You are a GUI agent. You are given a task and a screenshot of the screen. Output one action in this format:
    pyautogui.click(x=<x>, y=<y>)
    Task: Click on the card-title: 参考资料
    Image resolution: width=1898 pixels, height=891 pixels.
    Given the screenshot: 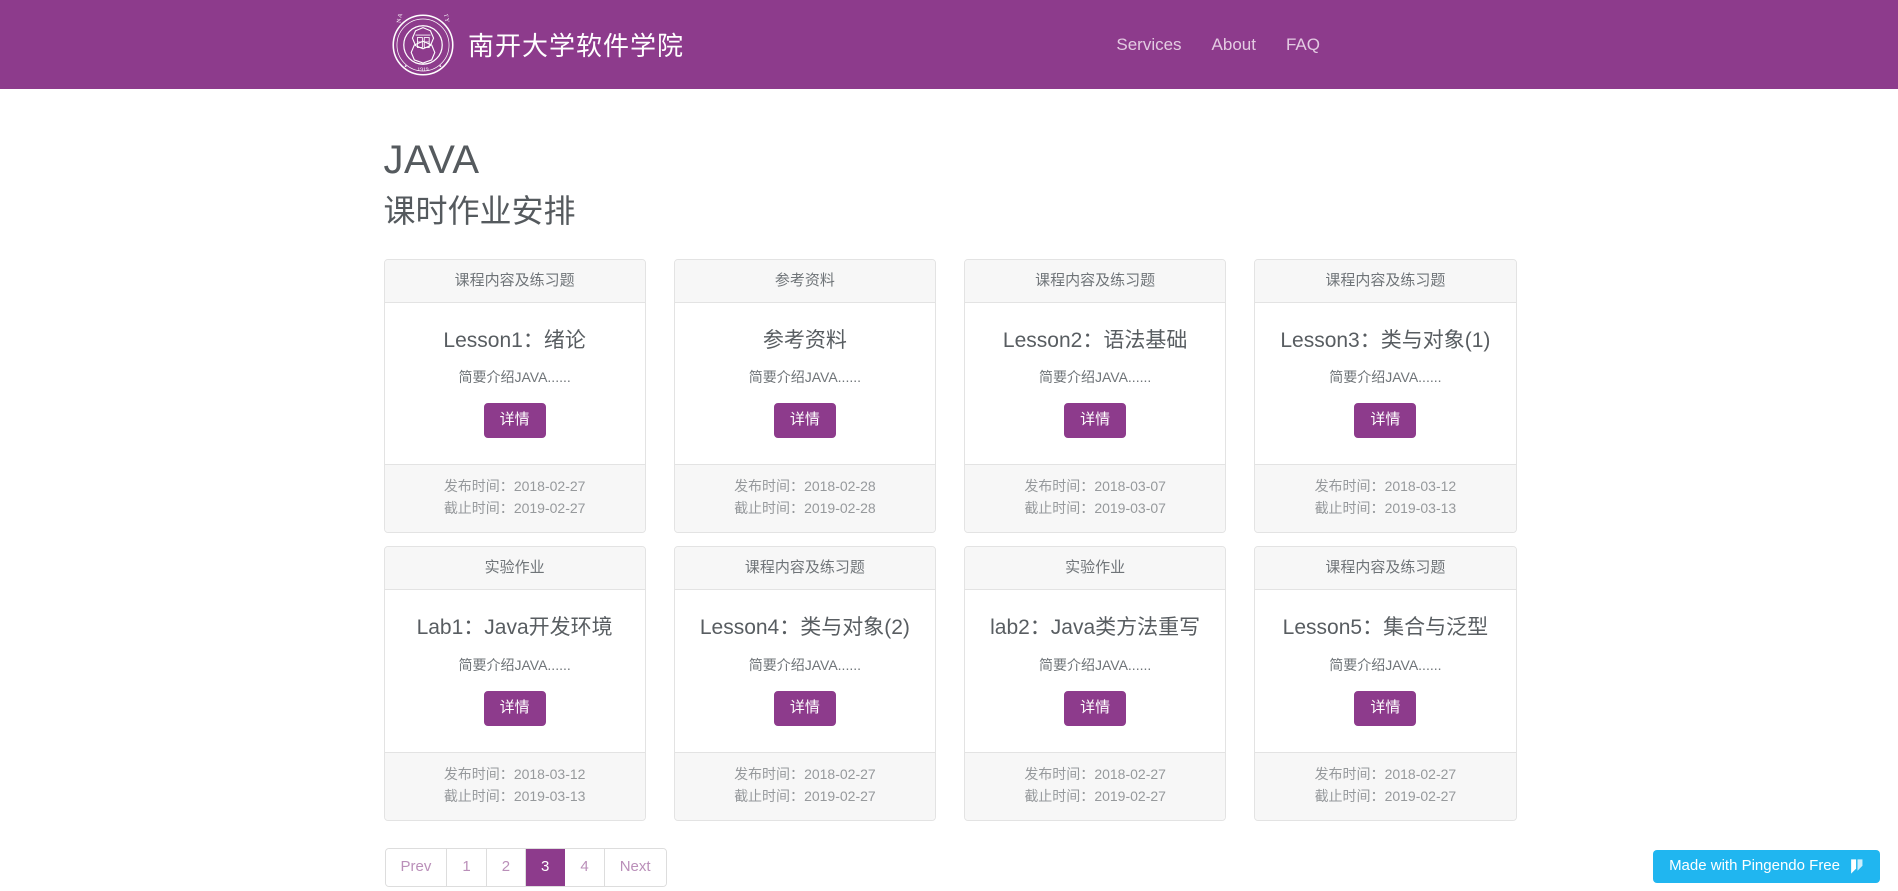 What is the action you would take?
    pyautogui.click(x=804, y=340)
    